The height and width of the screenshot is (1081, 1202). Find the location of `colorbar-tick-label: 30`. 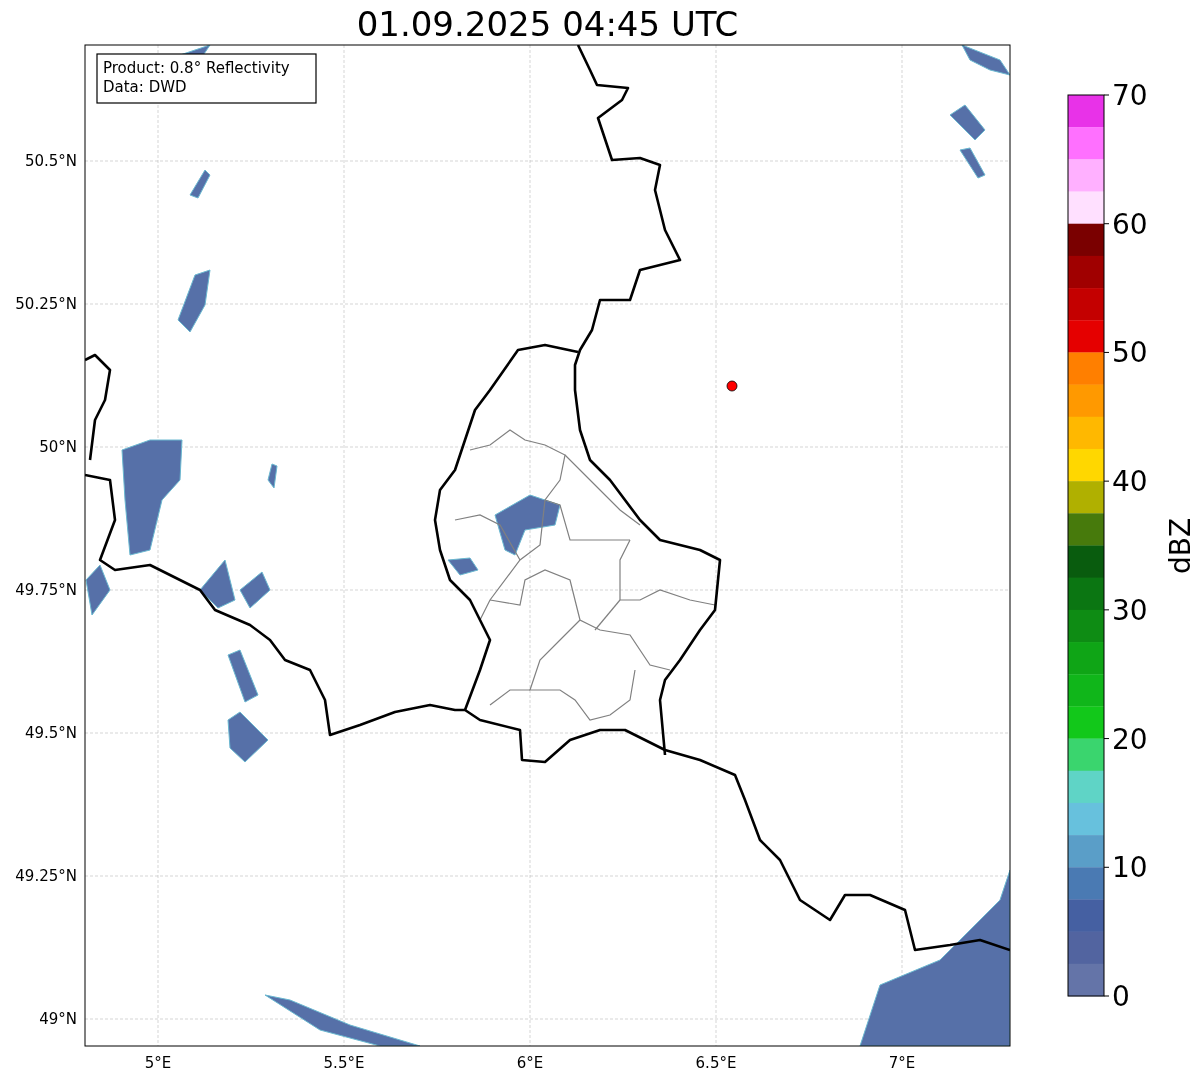

colorbar-tick-label: 30 is located at coordinates (1130, 610).